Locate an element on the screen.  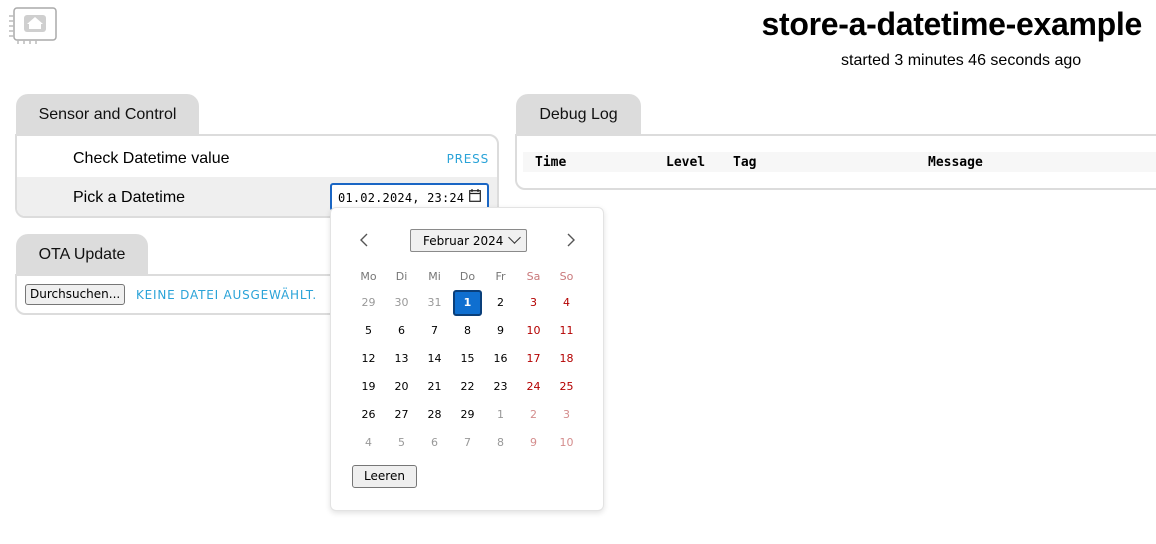
chevron-right-icon is located at coordinates (571, 240).